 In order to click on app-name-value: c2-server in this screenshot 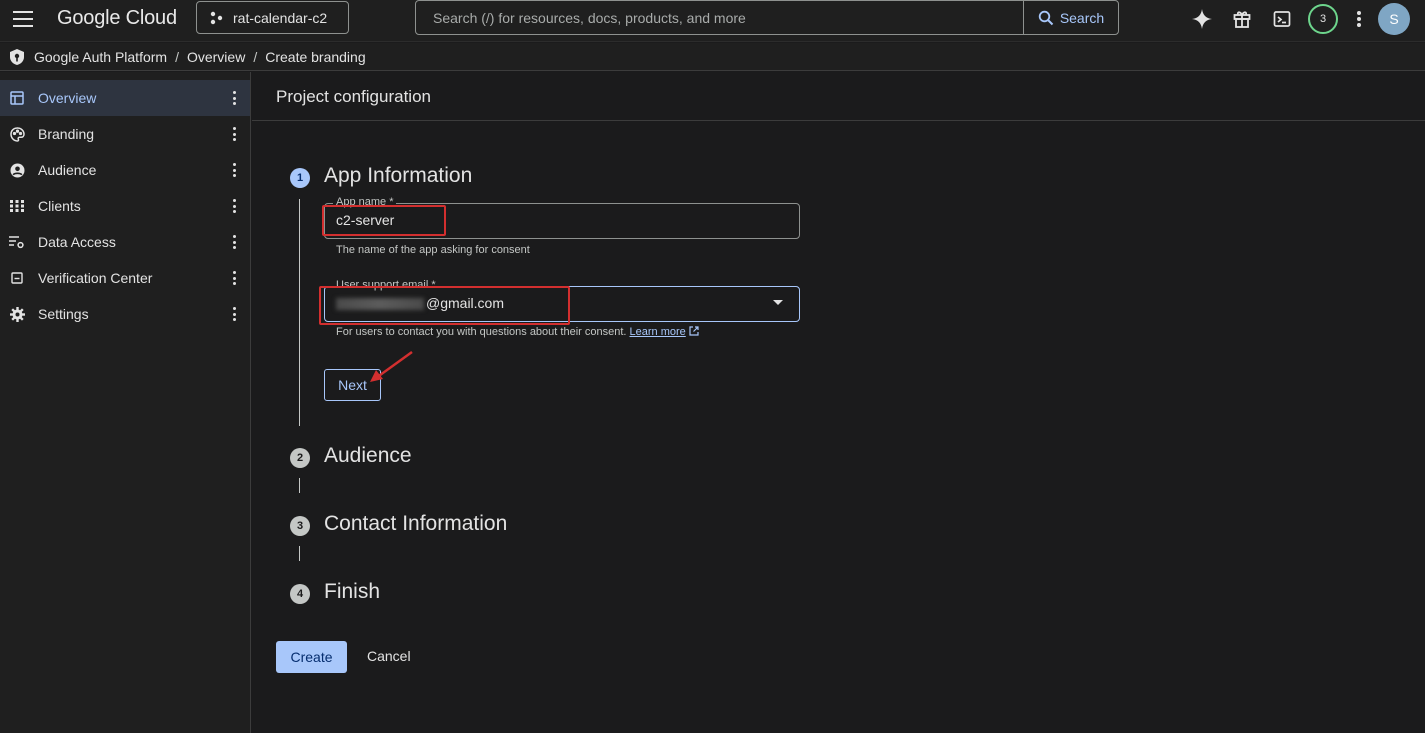, I will do `click(365, 220)`.